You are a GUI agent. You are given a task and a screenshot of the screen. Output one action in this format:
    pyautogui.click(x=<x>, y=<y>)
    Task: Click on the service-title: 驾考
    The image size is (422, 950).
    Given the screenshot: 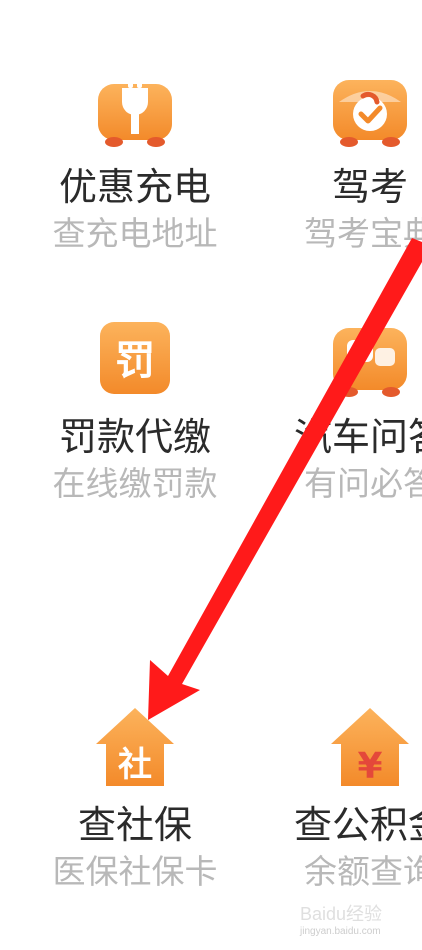 What is the action you would take?
    pyautogui.click(x=369, y=187)
    